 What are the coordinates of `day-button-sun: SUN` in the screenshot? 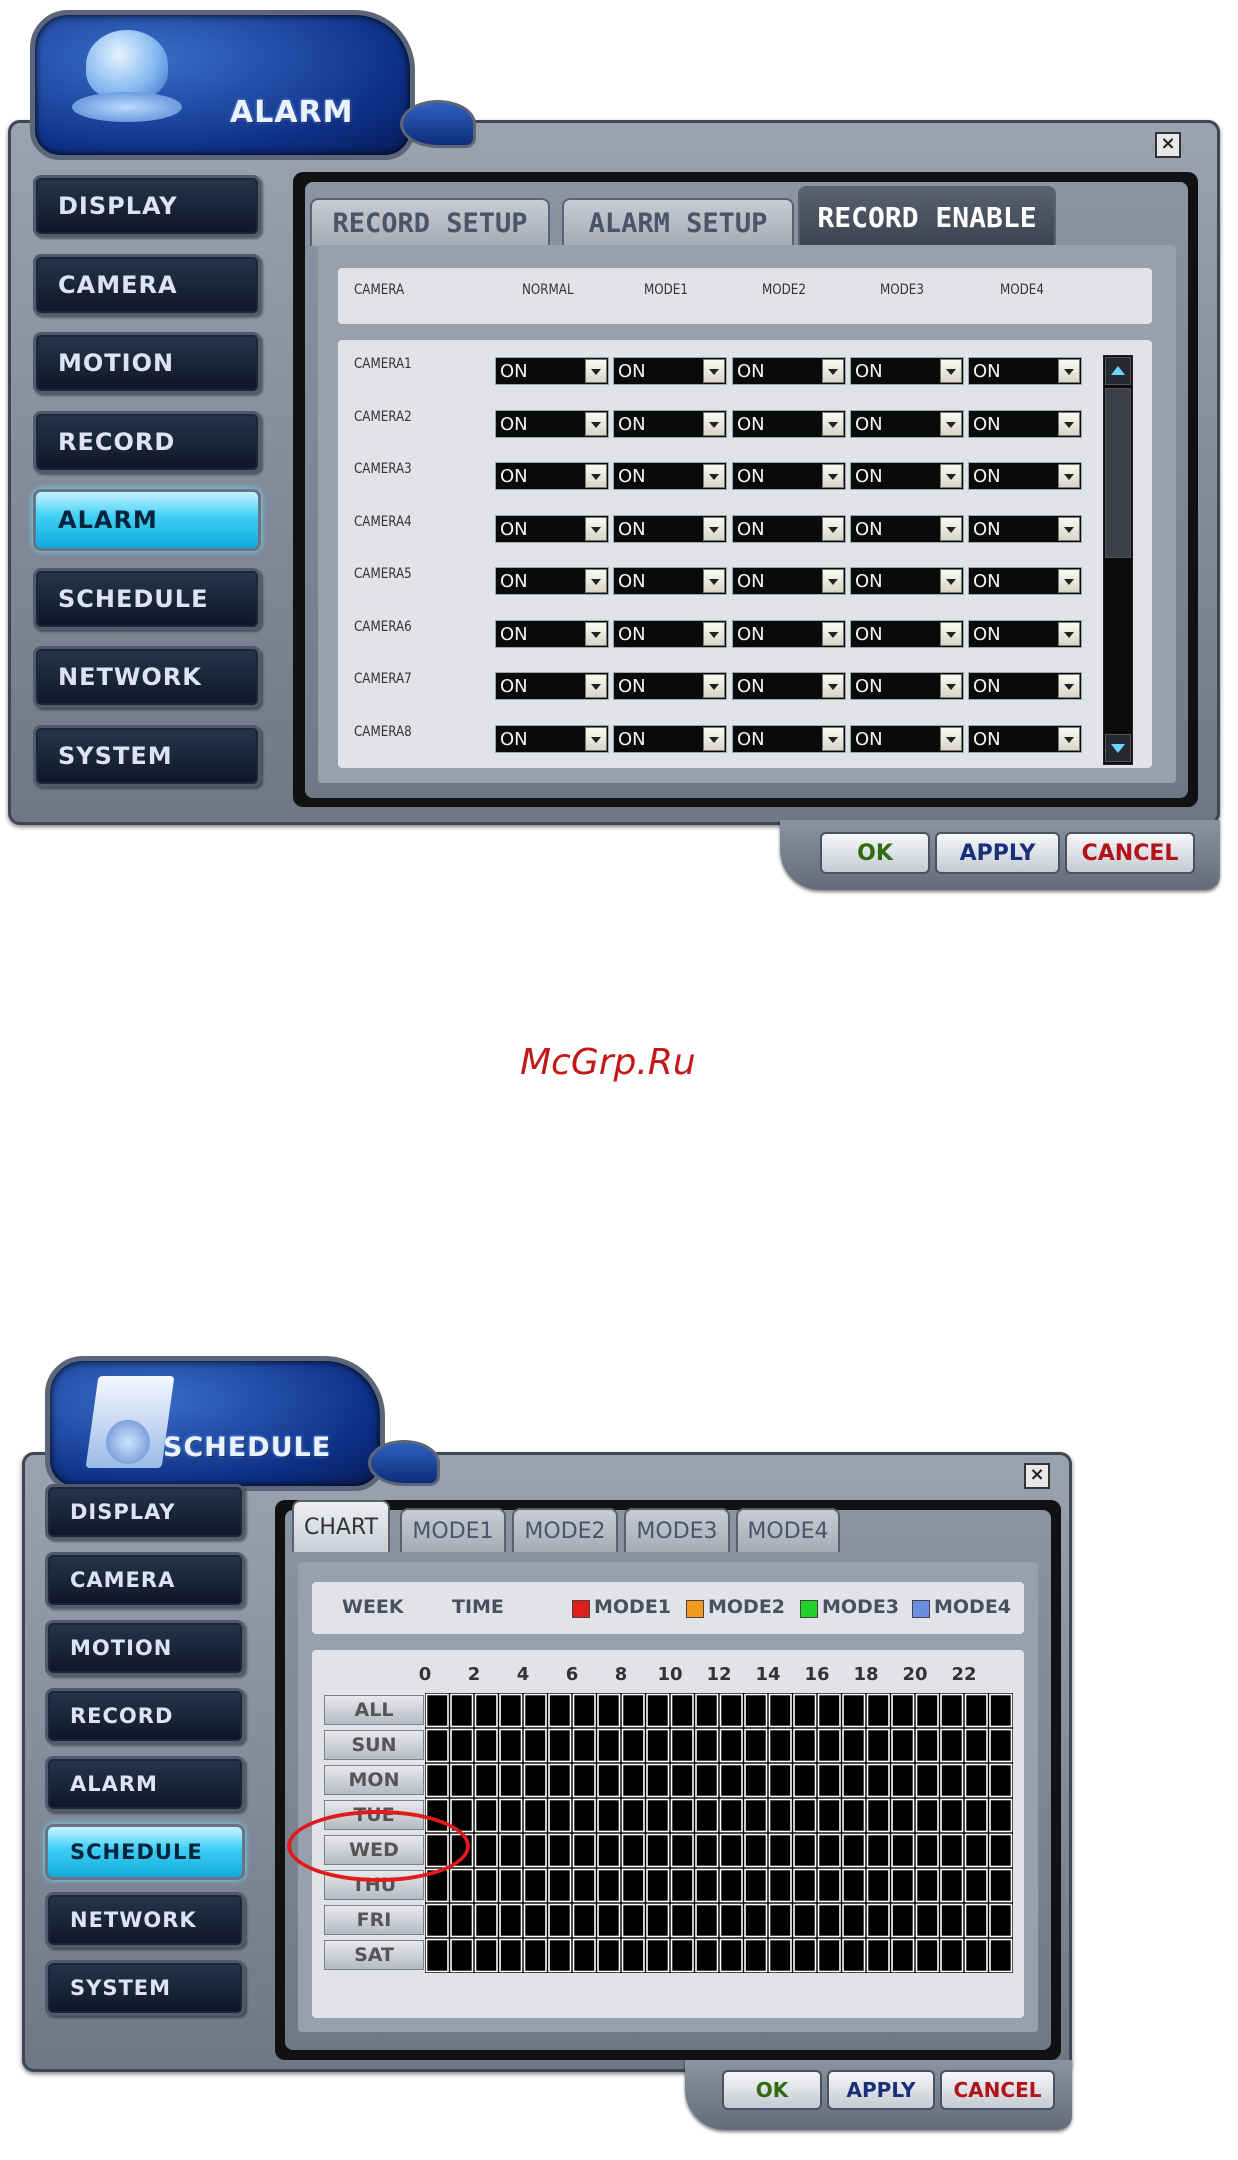 It's located at (374, 1745).